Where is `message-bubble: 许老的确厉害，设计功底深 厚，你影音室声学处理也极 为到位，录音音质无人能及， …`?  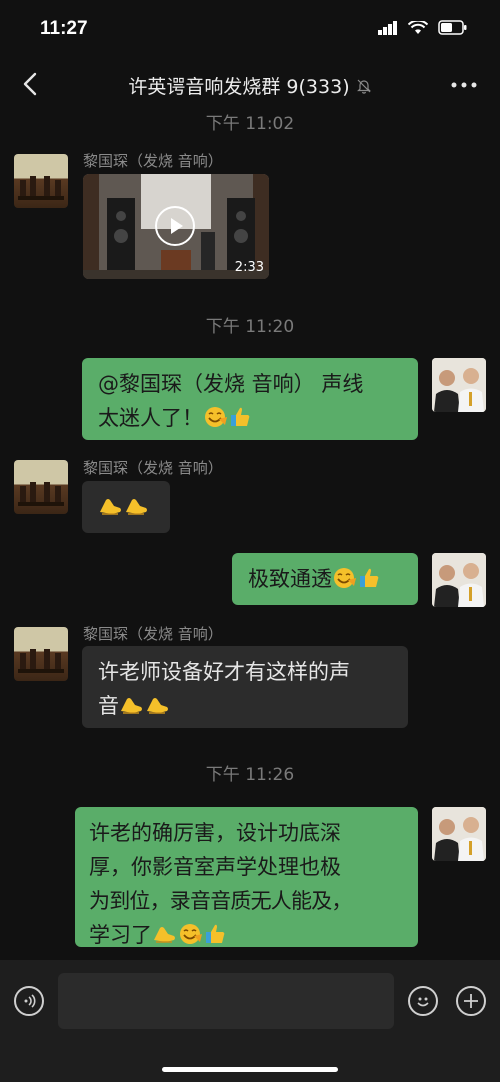
message-bubble: 许老的确厉害，设计功底深 厚，你影音室声学处理也极 为到位，录音音质无人能及， … is located at coordinates (246, 877).